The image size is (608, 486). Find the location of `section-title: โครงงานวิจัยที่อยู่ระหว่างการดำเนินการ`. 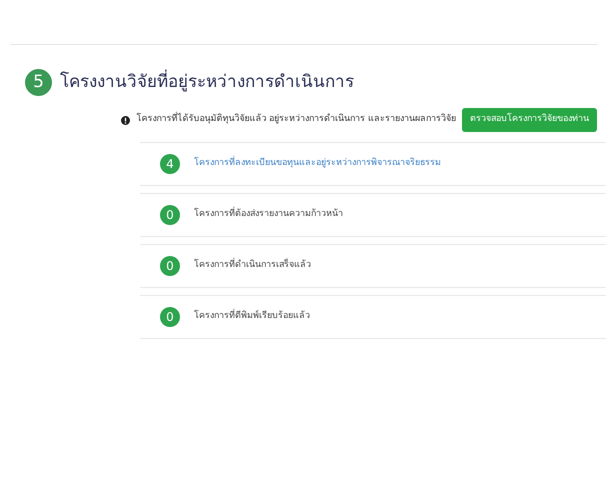

section-title: โครงงานวิจัยที่อยู่ระหว่างการดำเนินการ is located at coordinates (207, 82).